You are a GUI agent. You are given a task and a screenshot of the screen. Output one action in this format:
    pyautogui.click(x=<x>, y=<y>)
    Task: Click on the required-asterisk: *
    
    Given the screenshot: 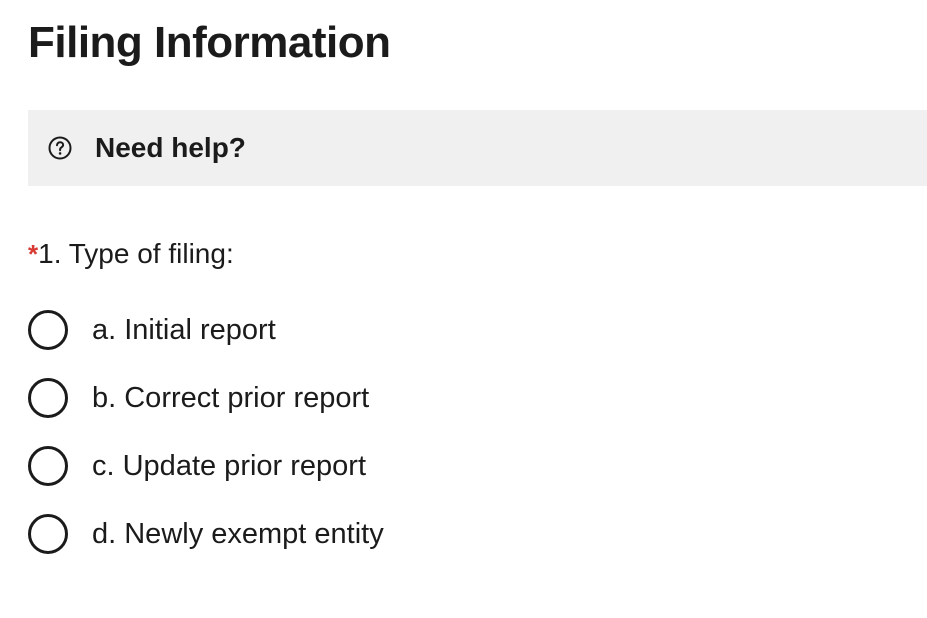 What is the action you would take?
    pyautogui.click(x=33, y=254)
    